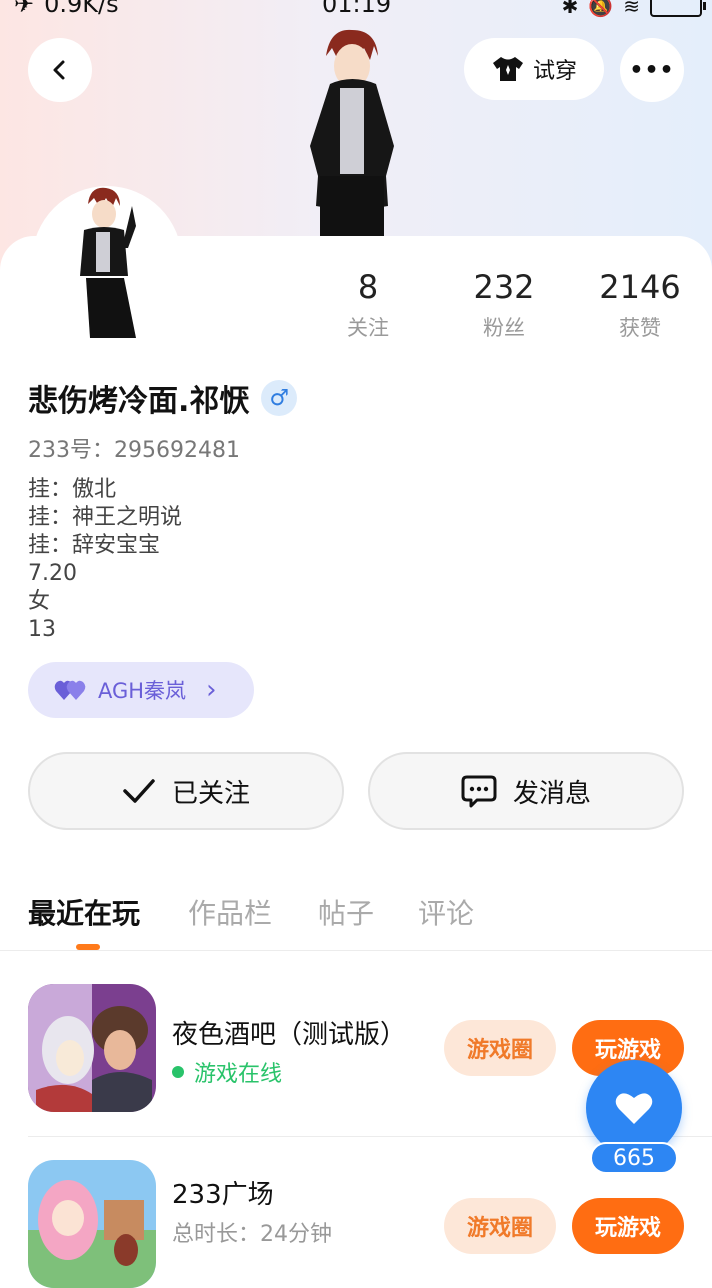 The width and height of the screenshot is (712, 1288). Describe the element at coordinates (551, 793) in the screenshot. I see `send-message-label: 发消息` at that location.